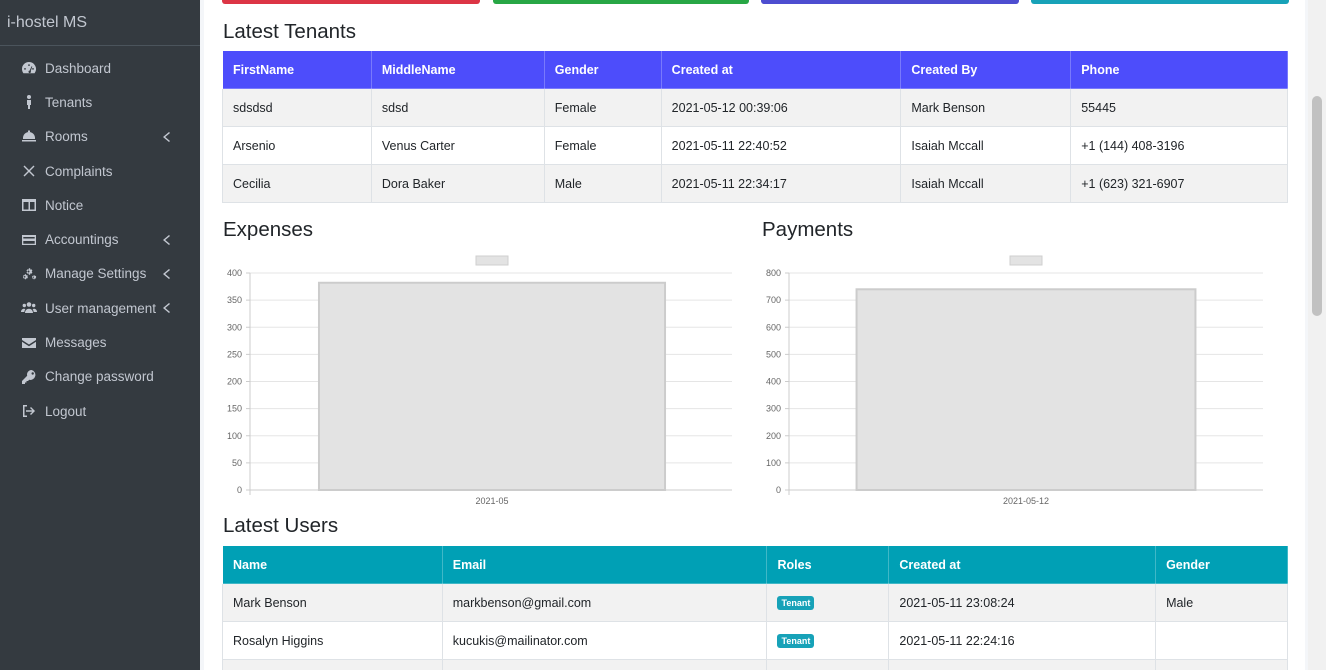  I want to click on latest-tenants-title: Latest Tenants, so click(289, 31).